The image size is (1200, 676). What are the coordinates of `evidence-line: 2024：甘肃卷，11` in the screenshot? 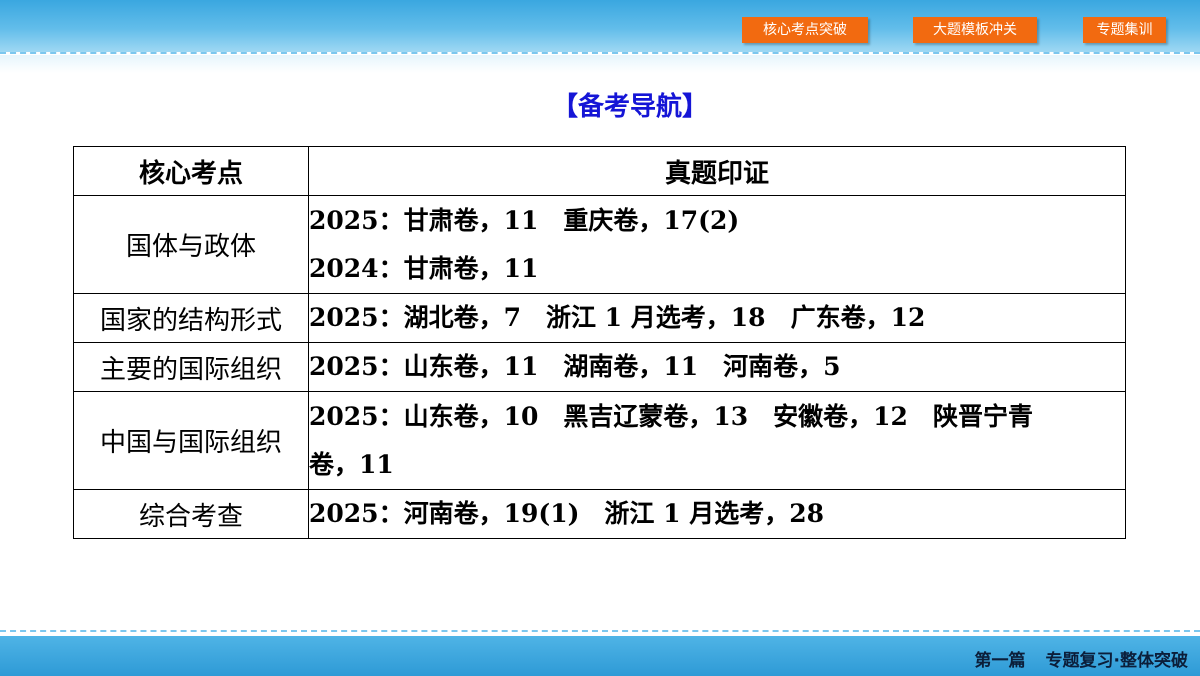 It's located at (424, 268).